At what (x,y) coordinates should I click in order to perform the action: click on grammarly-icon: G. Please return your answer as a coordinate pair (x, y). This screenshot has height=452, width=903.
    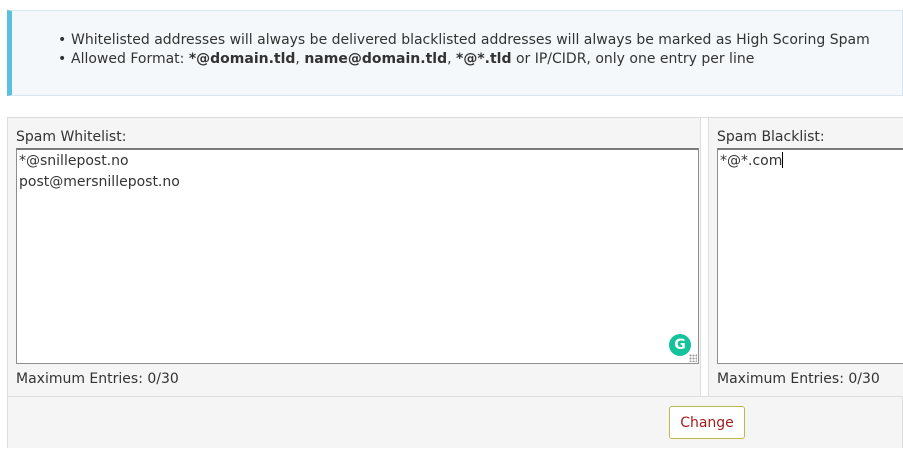
    Looking at the image, I should click on (680, 345).